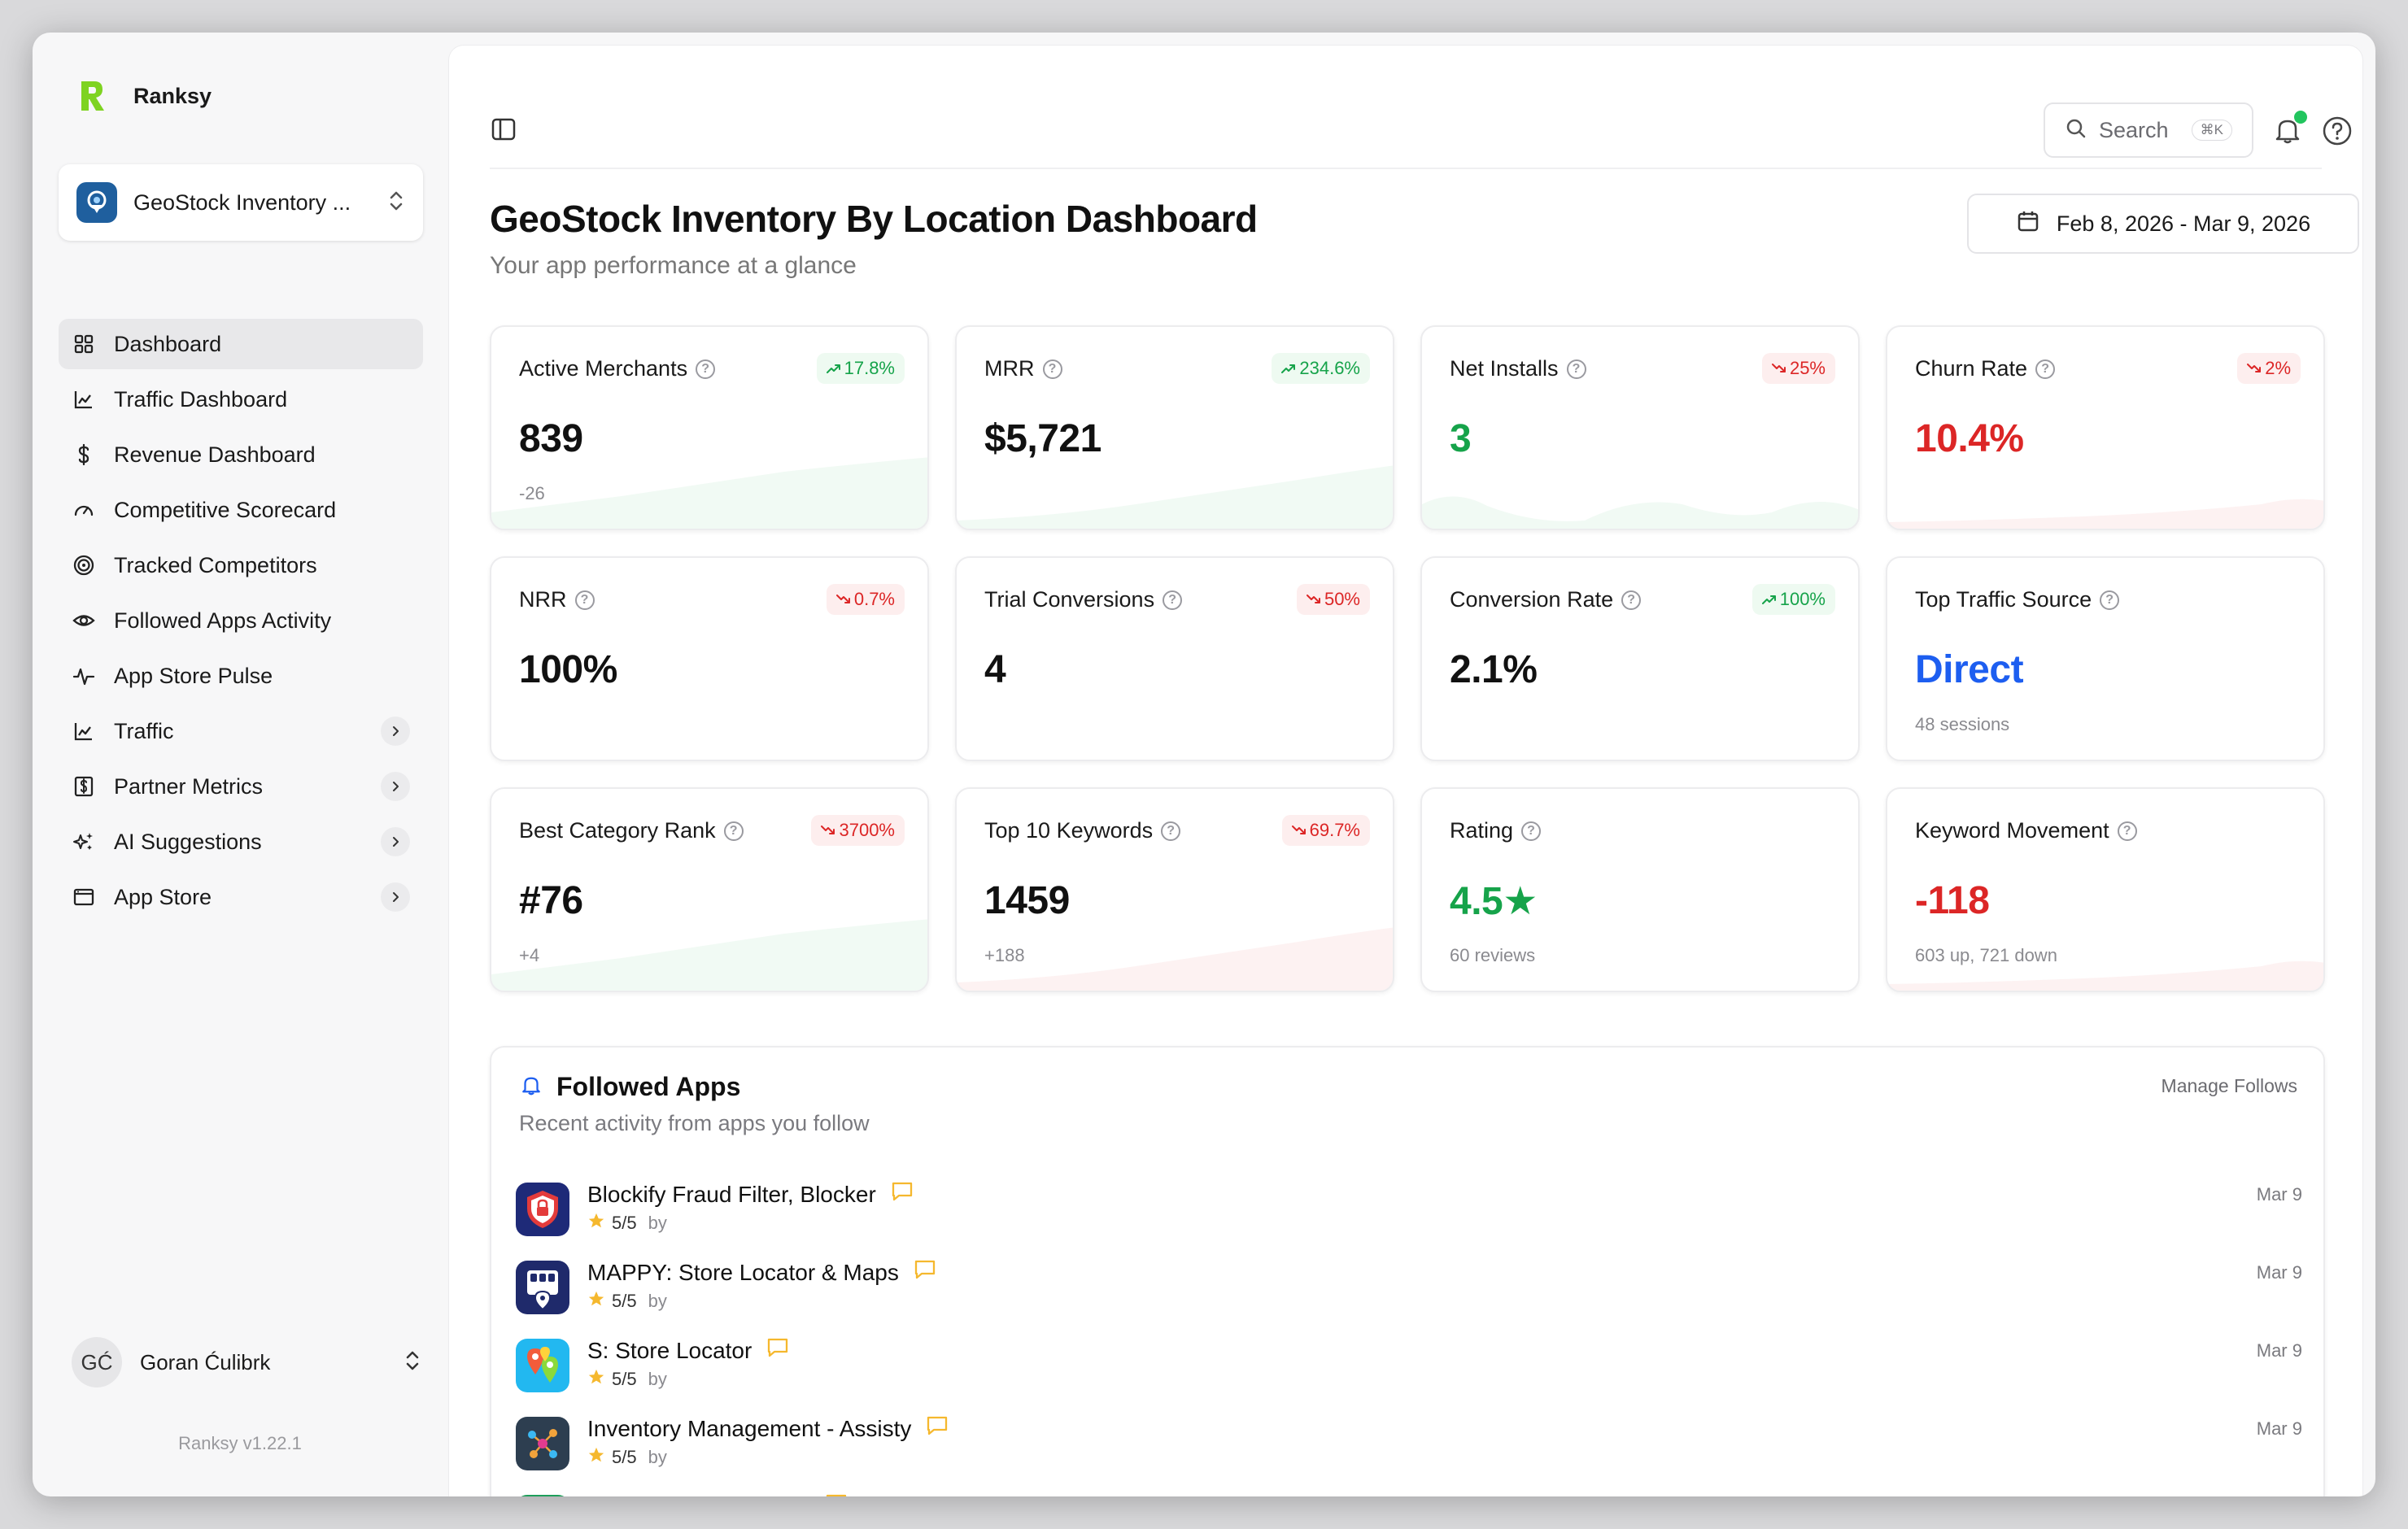 This screenshot has height=1529, width=2408. Describe the element at coordinates (858, 830) in the screenshot. I see `trend-badge: 3700%` at that location.